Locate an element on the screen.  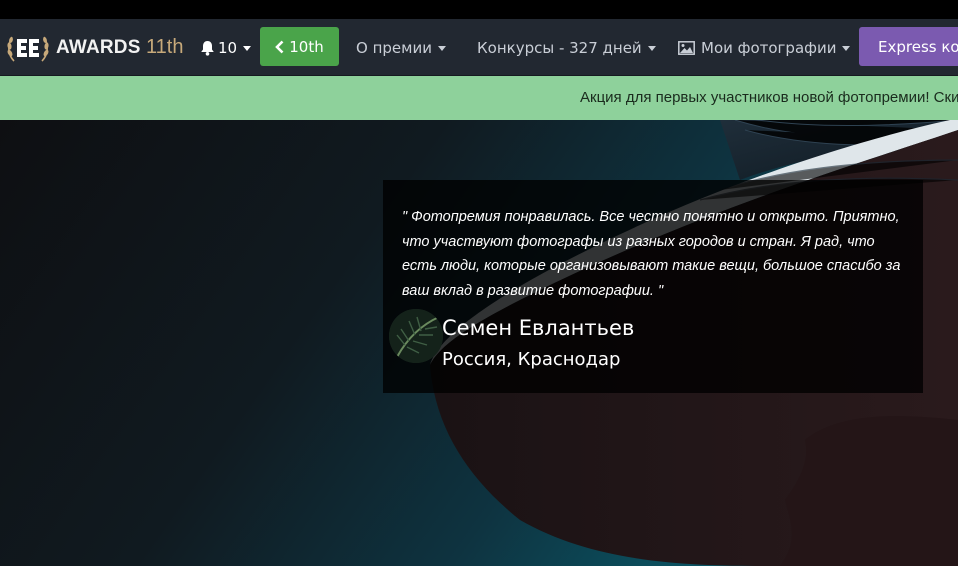
menu-about: О премии is located at coordinates (401, 48).